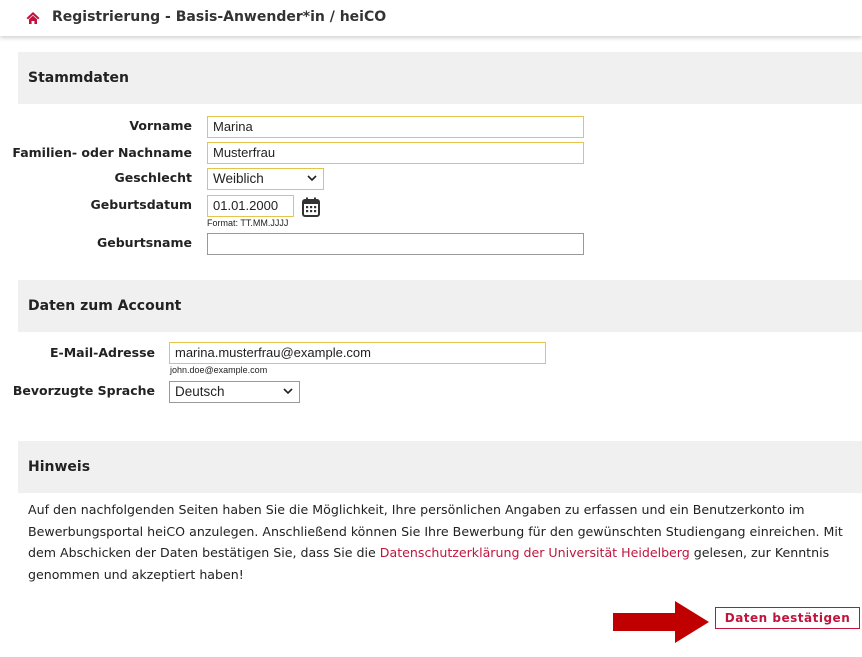 The image size is (862, 657). What do you see at coordinates (265, 179) in the screenshot?
I see `geschlecht-select: Weiblich` at bounding box center [265, 179].